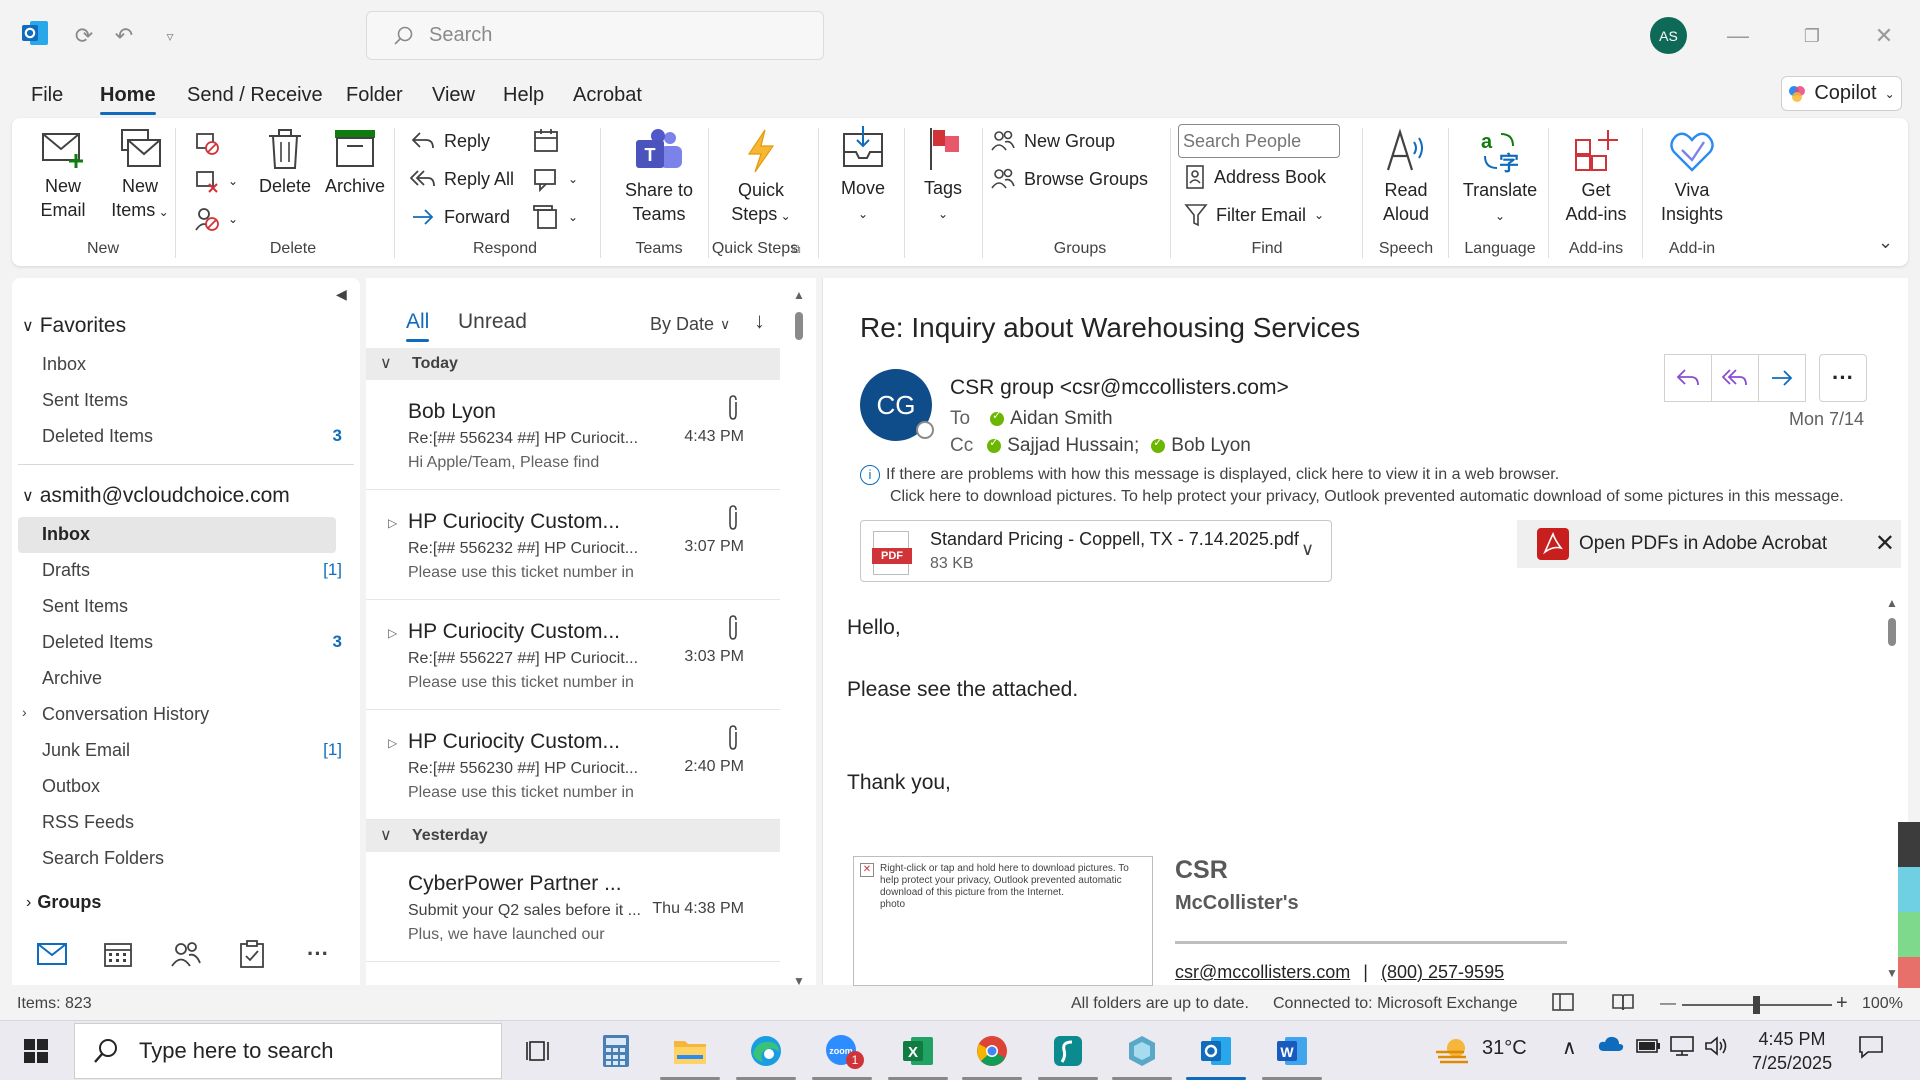  What do you see at coordinates (1504, 1048) in the screenshot?
I see `weather-temperature: 31°C` at bounding box center [1504, 1048].